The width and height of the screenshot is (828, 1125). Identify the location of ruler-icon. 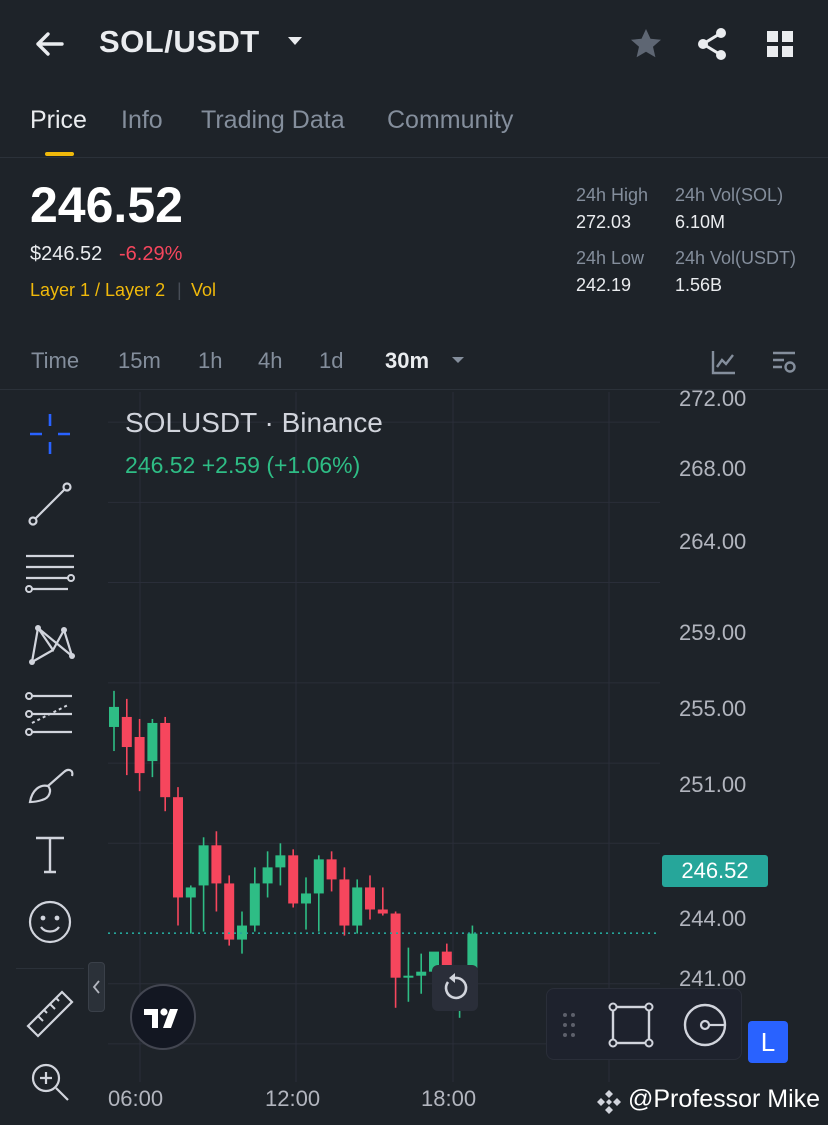
(50, 1014).